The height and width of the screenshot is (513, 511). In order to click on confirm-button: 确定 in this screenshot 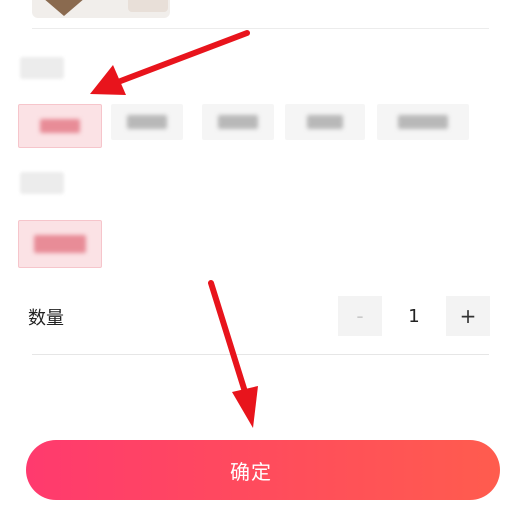, I will do `click(263, 470)`.